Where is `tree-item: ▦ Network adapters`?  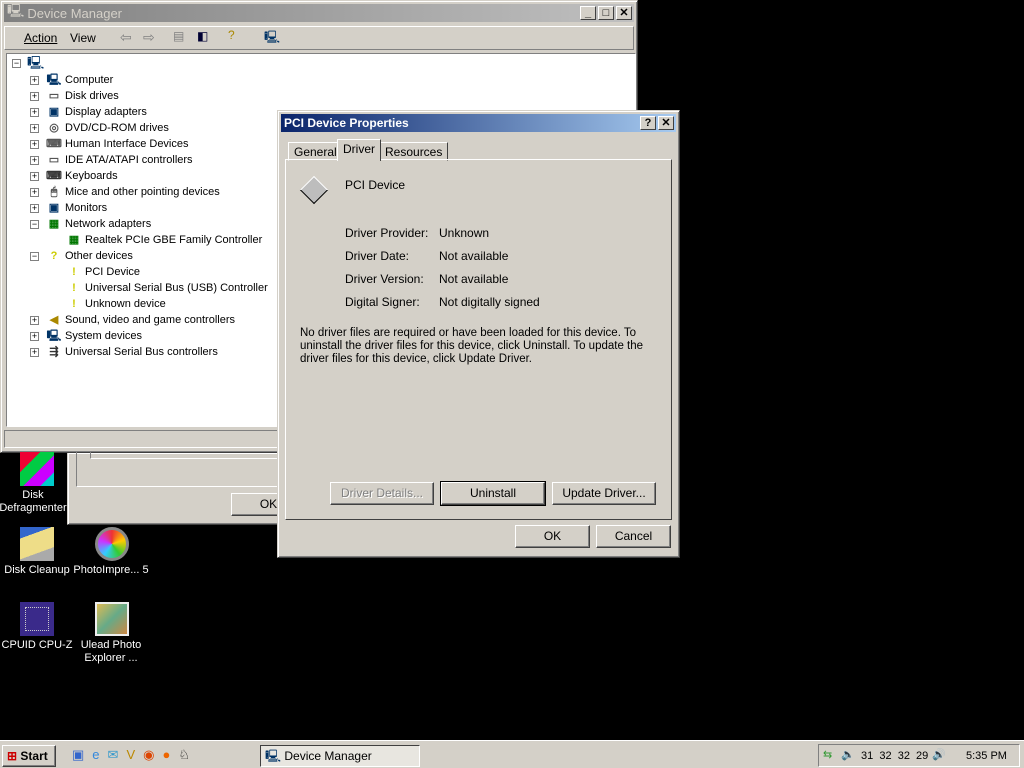 tree-item: ▦ Network adapters is located at coordinates (98, 224).